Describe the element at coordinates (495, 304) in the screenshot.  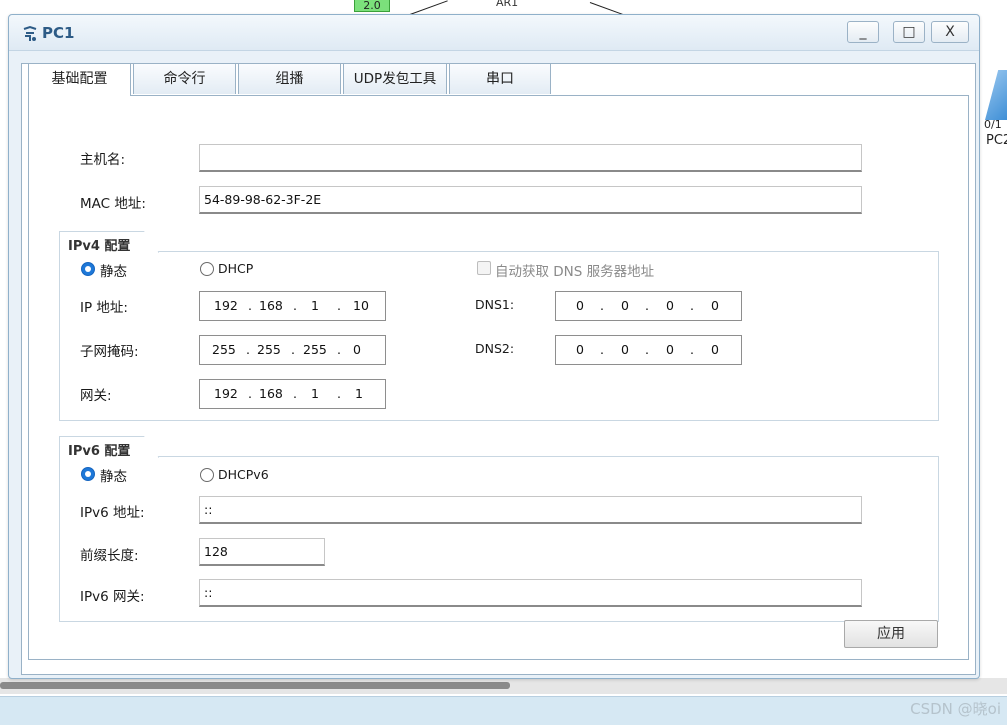
I see `dns1-label: DNS1:` at that location.